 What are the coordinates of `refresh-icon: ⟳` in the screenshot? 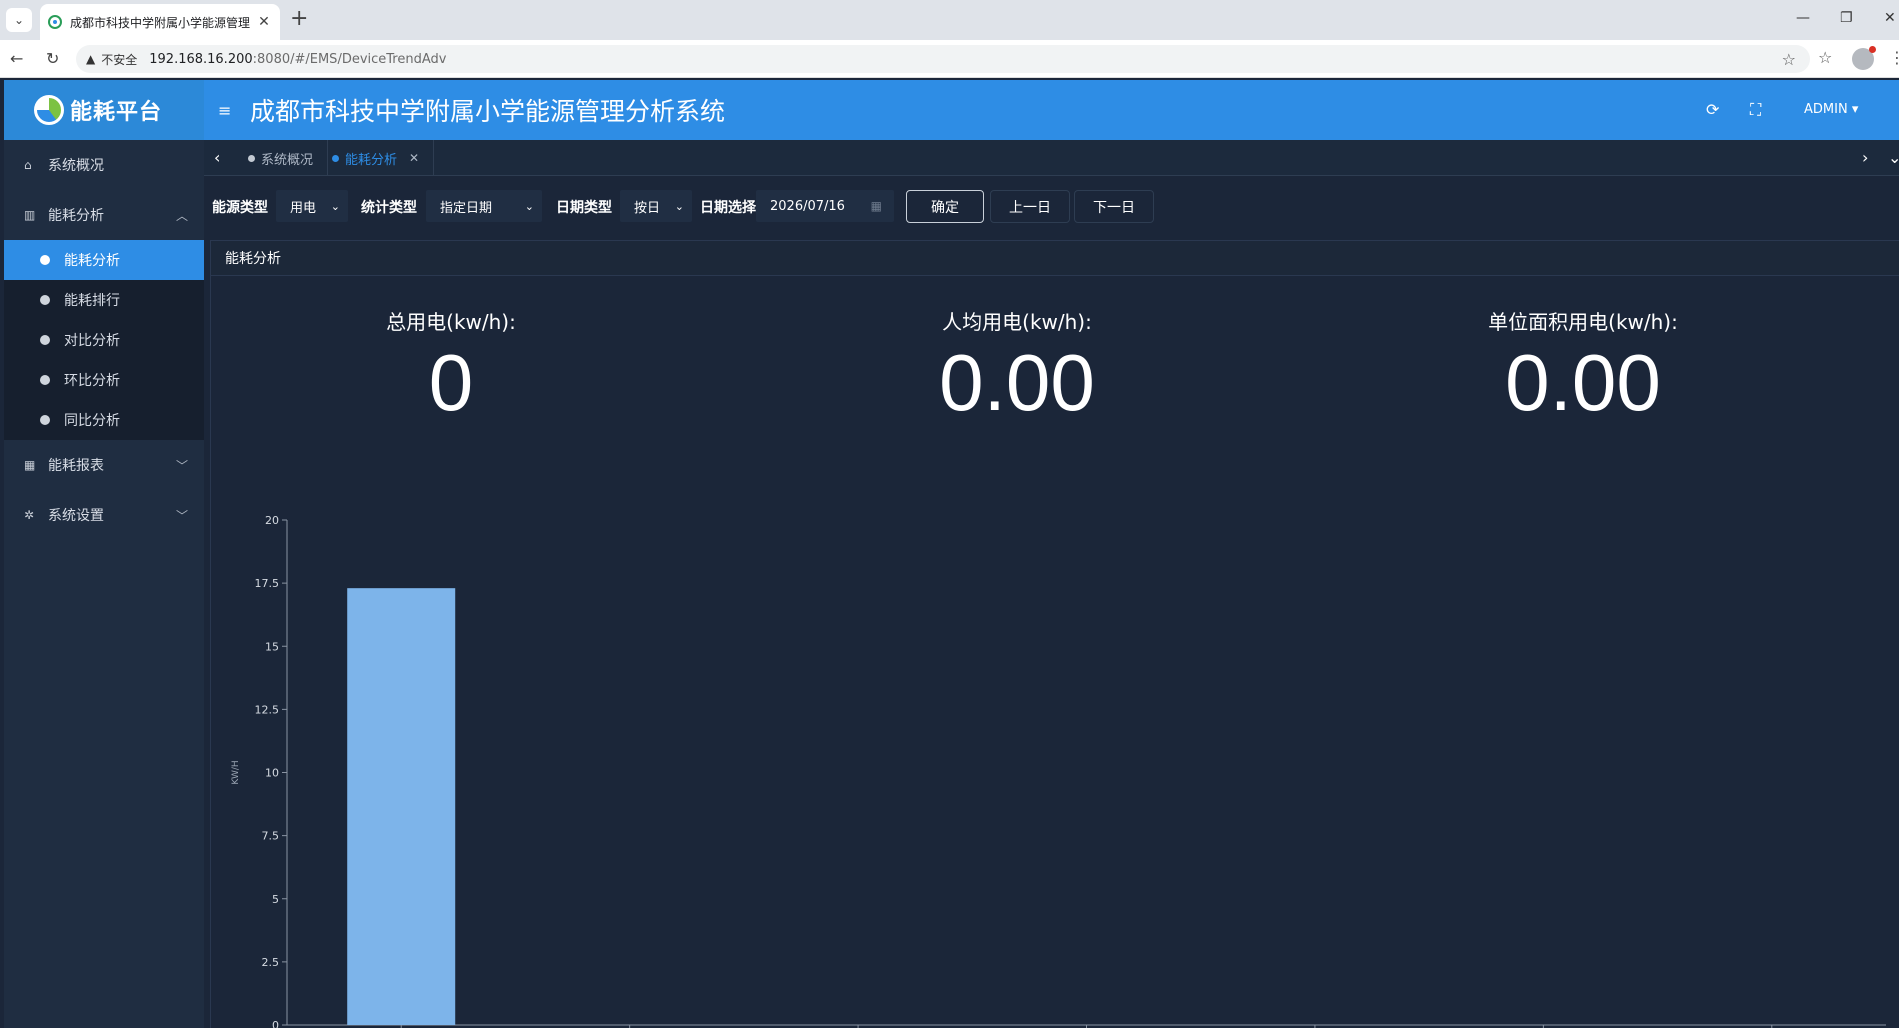 It's located at (1712, 109).